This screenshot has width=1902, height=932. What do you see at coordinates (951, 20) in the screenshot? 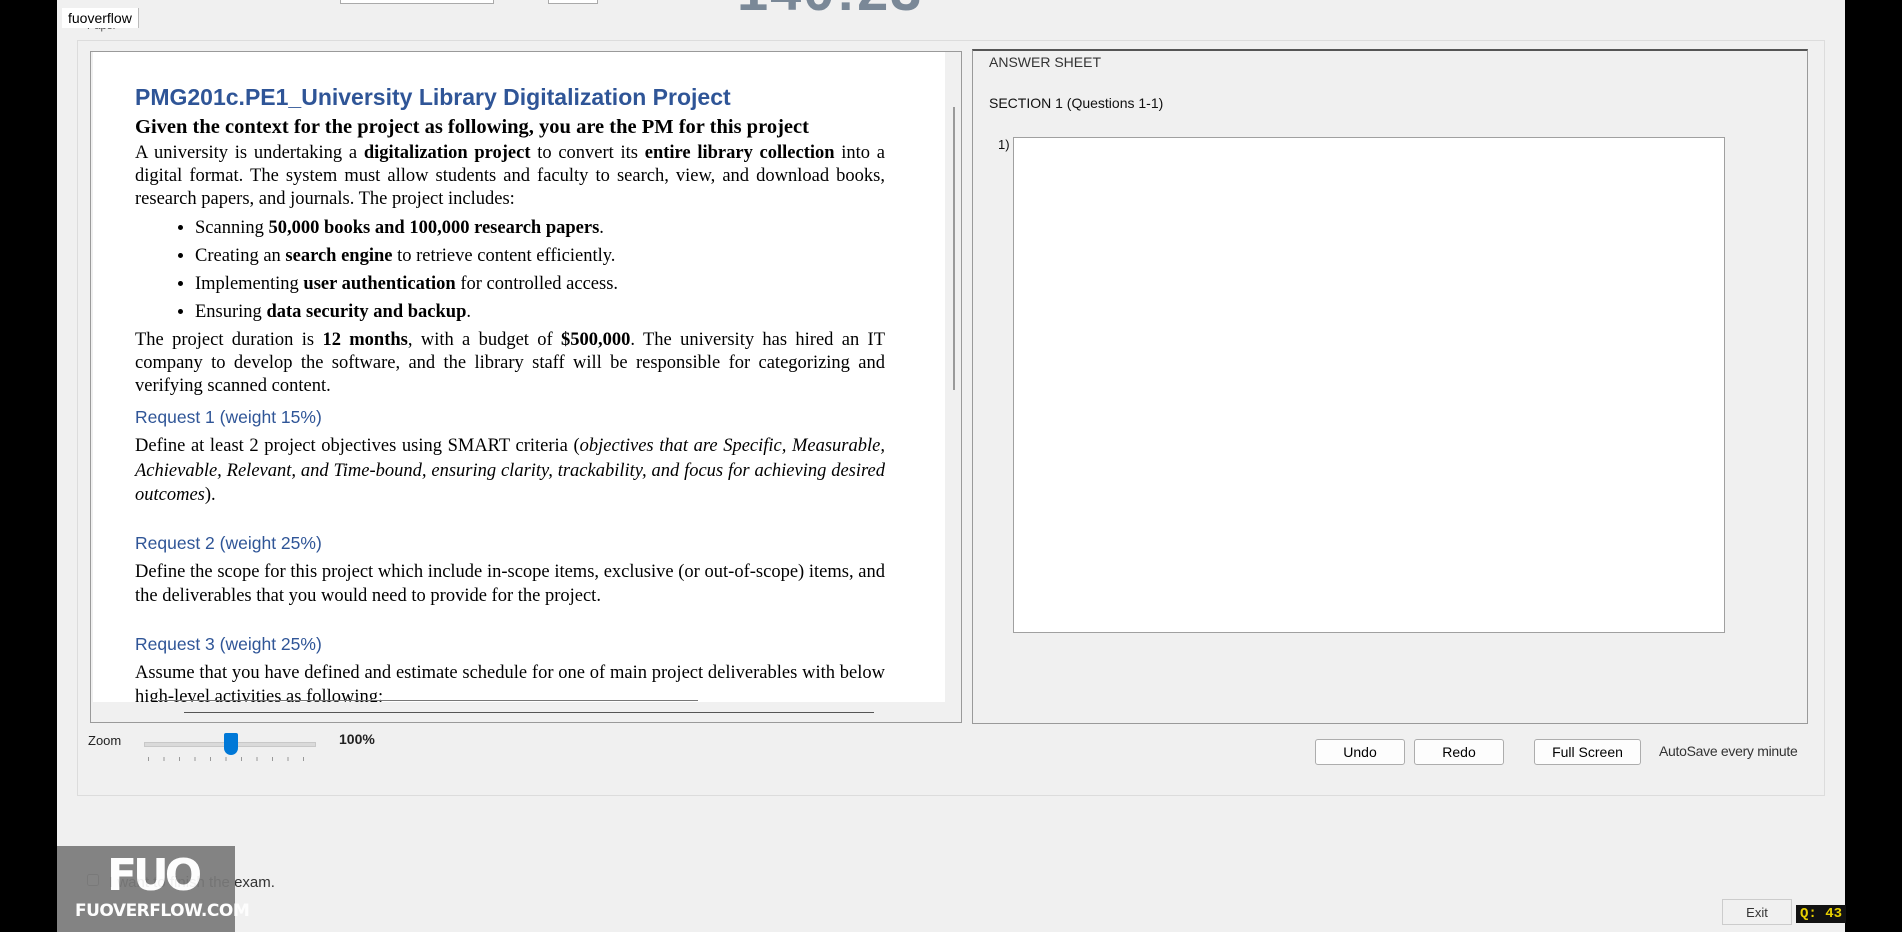
I see `top-strip: 140:23 Paper fuoverflow` at bounding box center [951, 20].